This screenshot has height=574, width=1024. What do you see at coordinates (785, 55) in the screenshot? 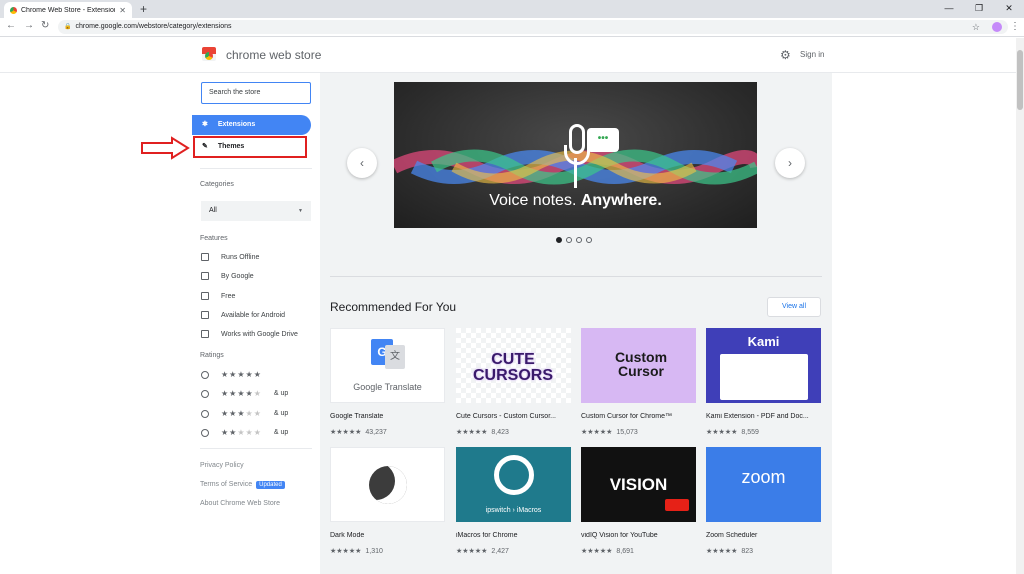
I see `gear-icon: ⚙` at bounding box center [785, 55].